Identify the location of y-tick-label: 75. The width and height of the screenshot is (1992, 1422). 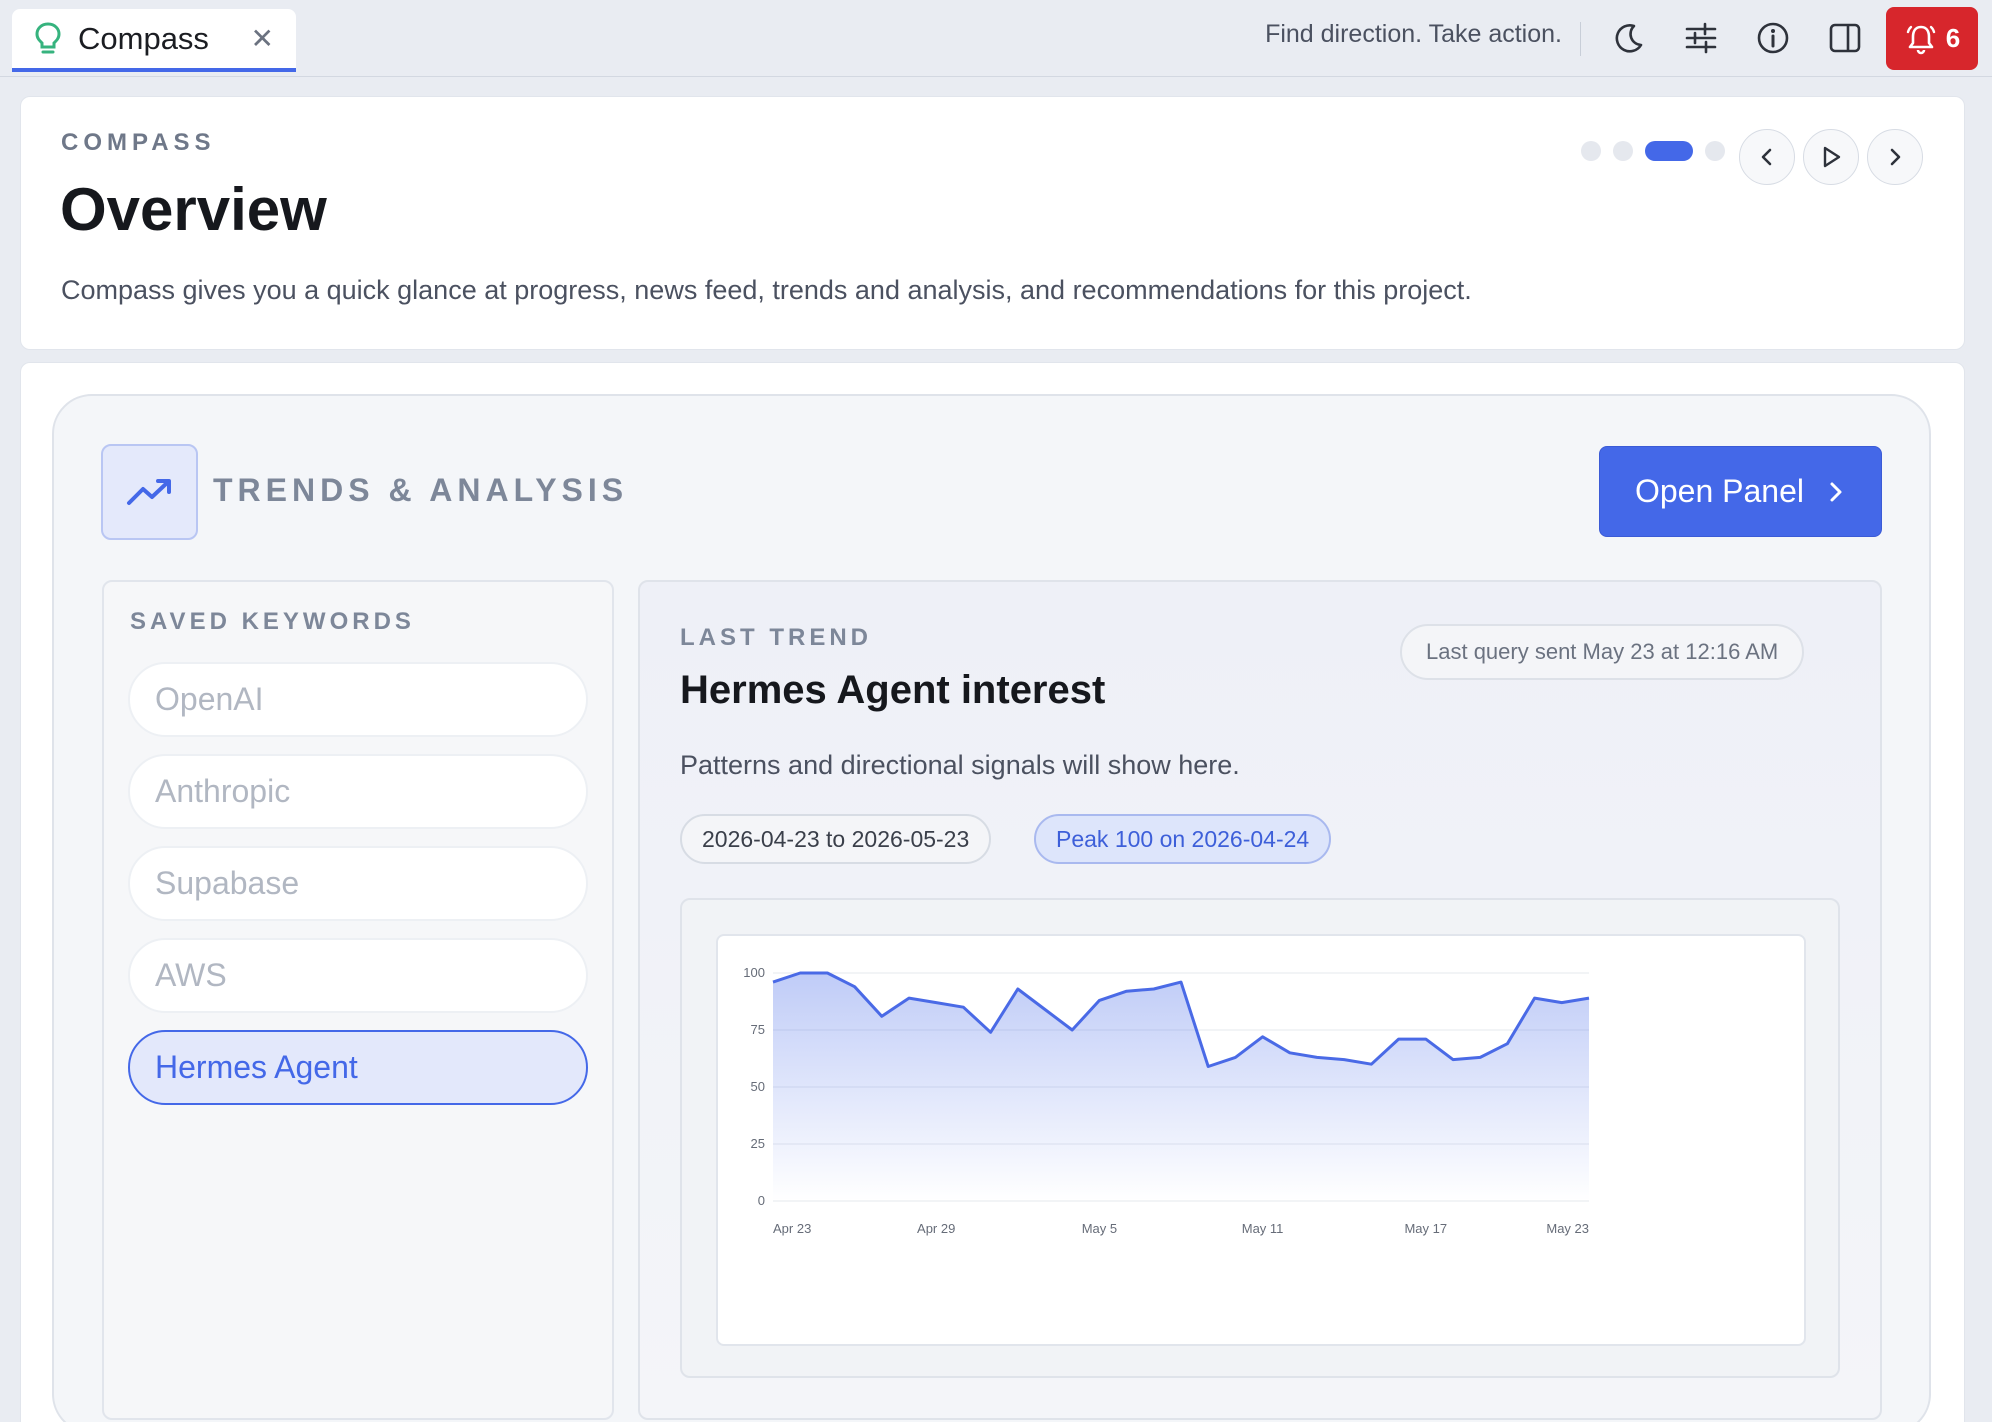
(758, 1029).